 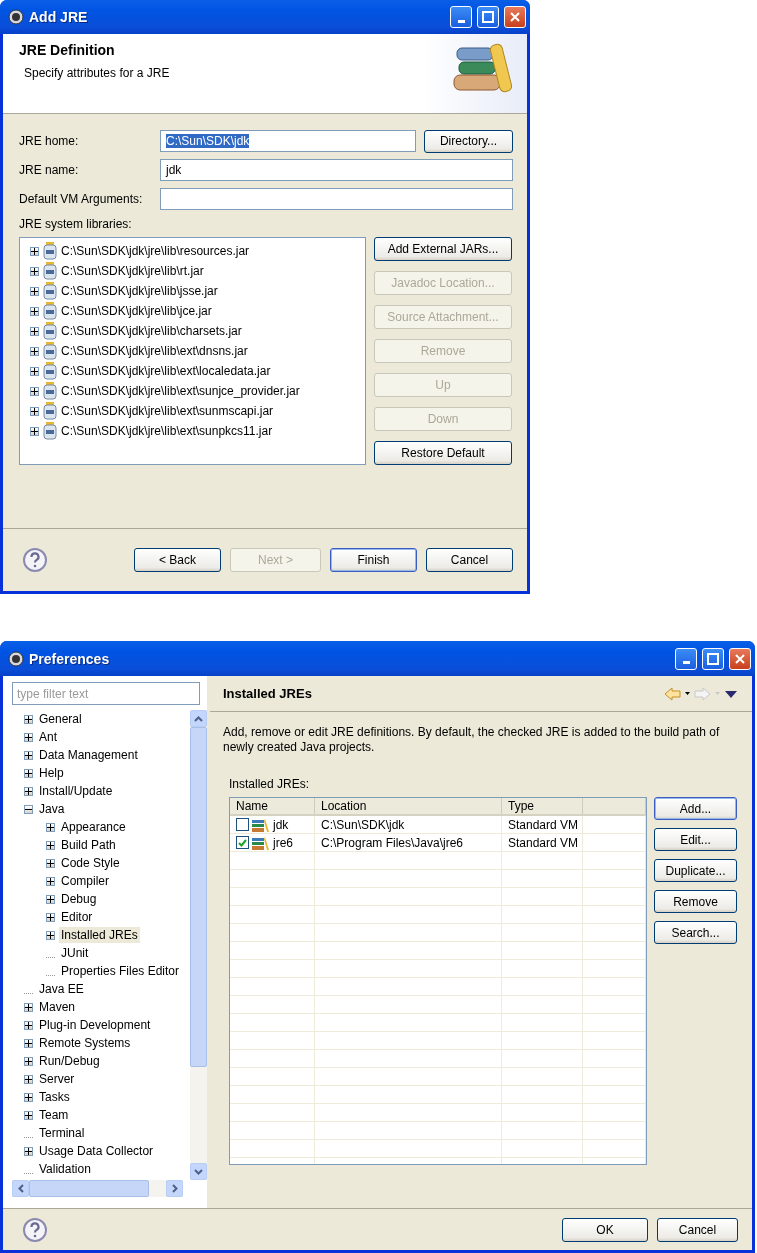 I want to click on action-button: Restore Default, so click(x=443, y=453).